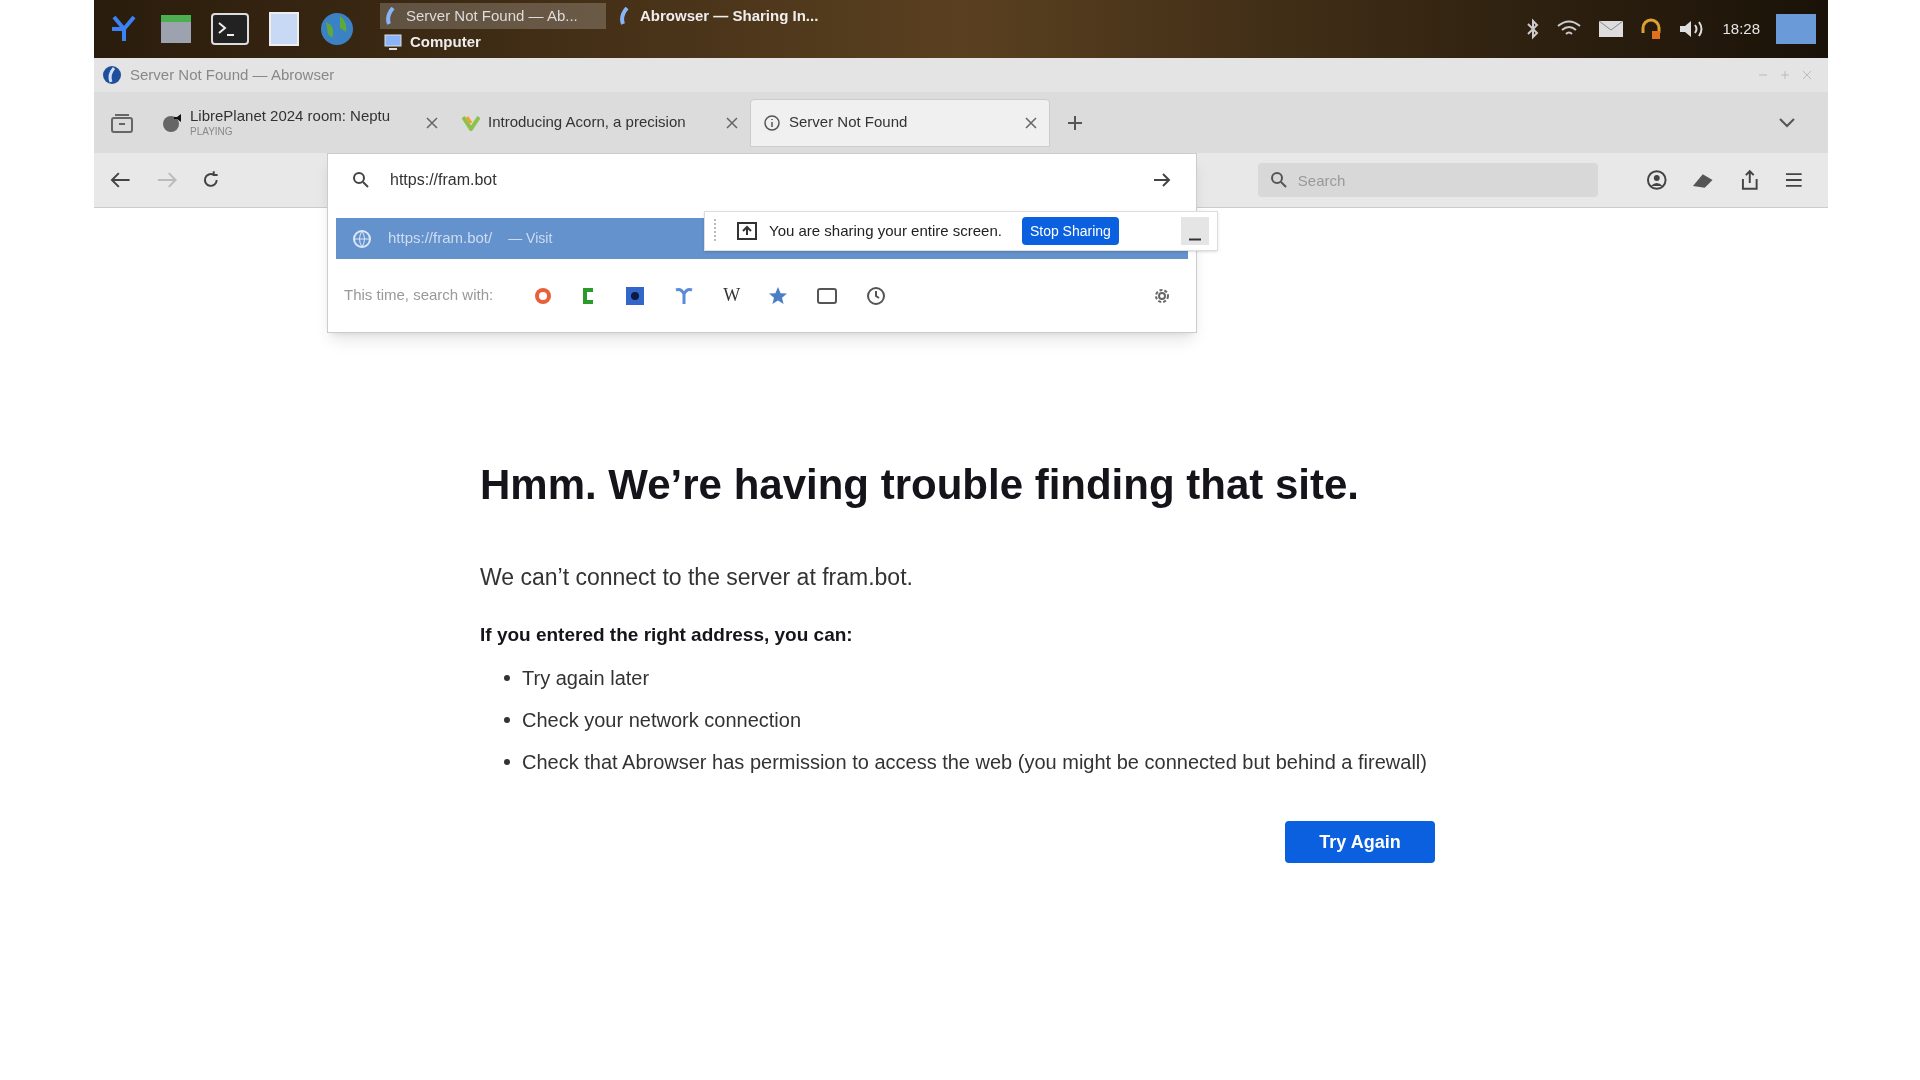 Image resolution: width=1920 pixels, height=1080 pixels. I want to click on suggestion-action: — Visit, so click(530, 238).